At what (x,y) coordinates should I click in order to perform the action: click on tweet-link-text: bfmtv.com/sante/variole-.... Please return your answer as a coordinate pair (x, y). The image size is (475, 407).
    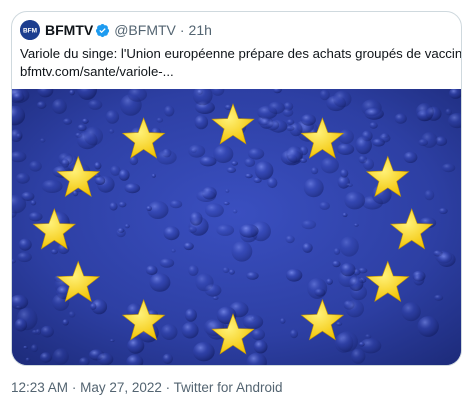
    Looking at the image, I should click on (235, 72).